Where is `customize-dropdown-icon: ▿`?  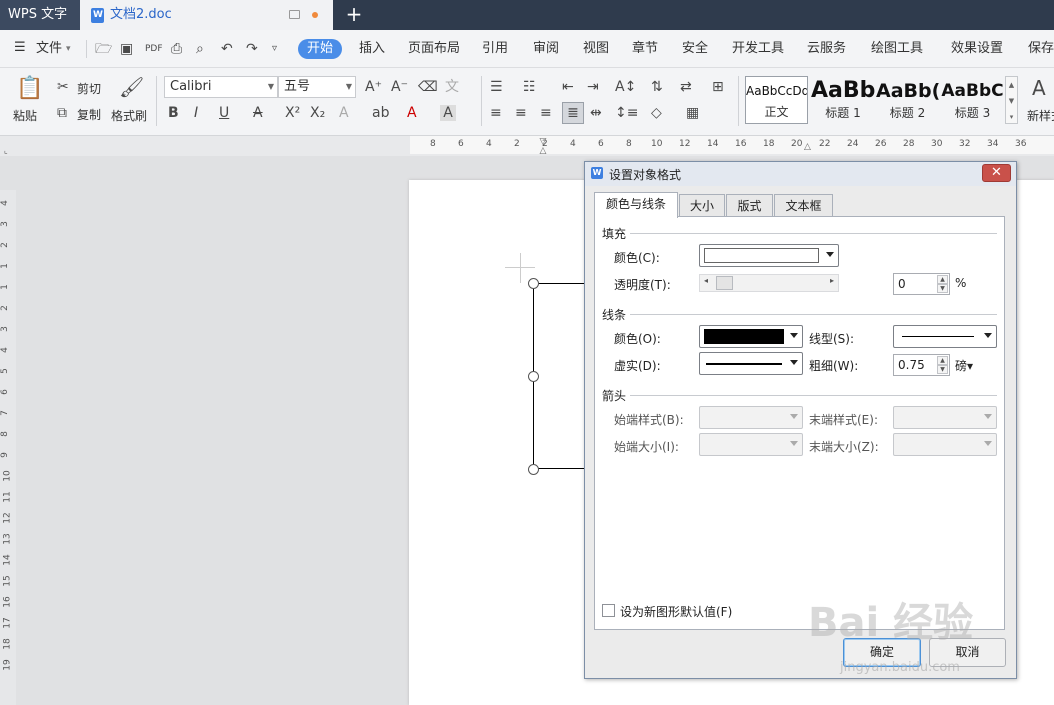
customize-dropdown-icon: ▿ is located at coordinates (274, 49).